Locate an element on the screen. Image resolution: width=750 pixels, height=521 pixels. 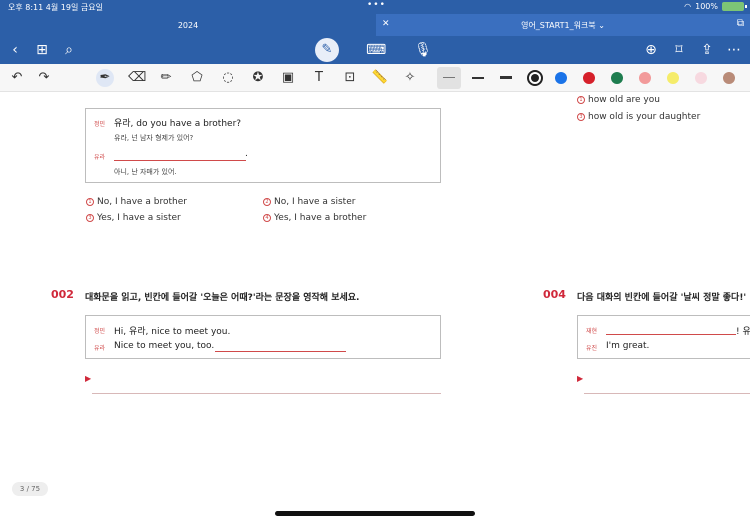
color-swatch-pink is located at coordinates (645, 78).